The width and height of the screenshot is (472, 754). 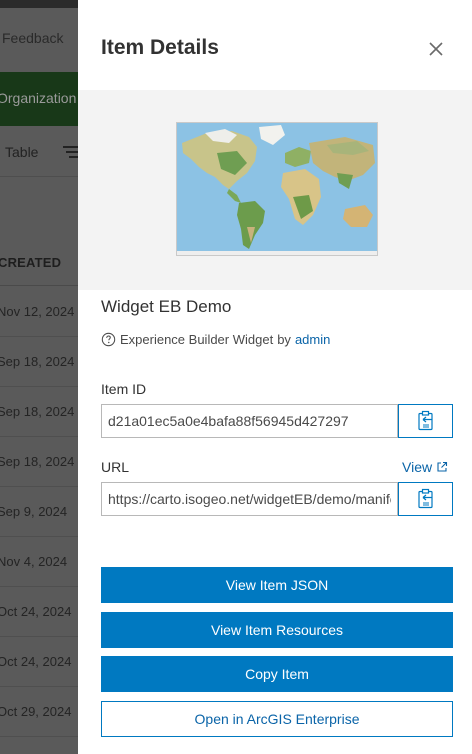 What do you see at coordinates (31, 262) in the screenshot?
I see `background-created-column-header: CREATED` at bounding box center [31, 262].